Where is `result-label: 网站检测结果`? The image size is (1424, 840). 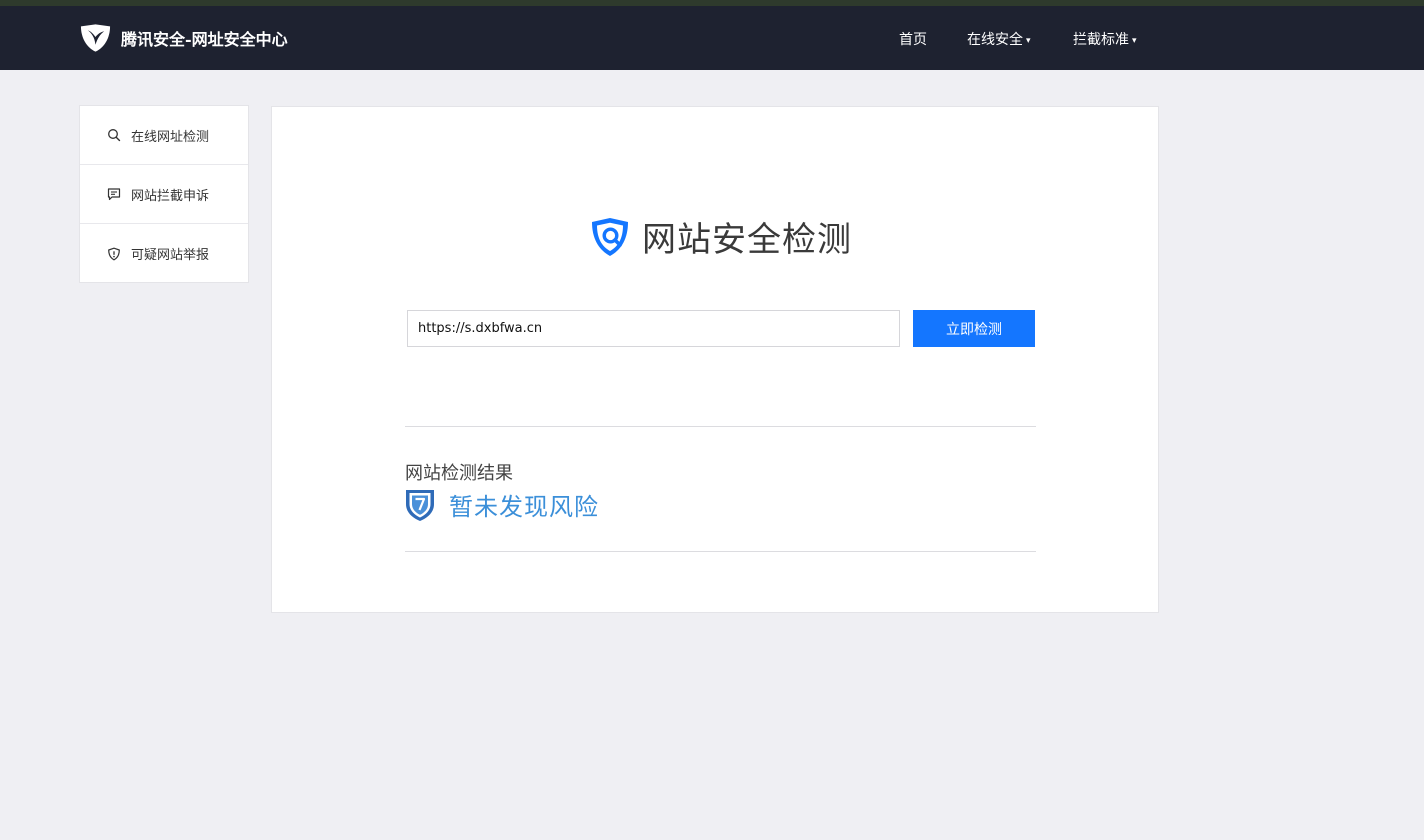
result-label: 网站检测结果 is located at coordinates (459, 473).